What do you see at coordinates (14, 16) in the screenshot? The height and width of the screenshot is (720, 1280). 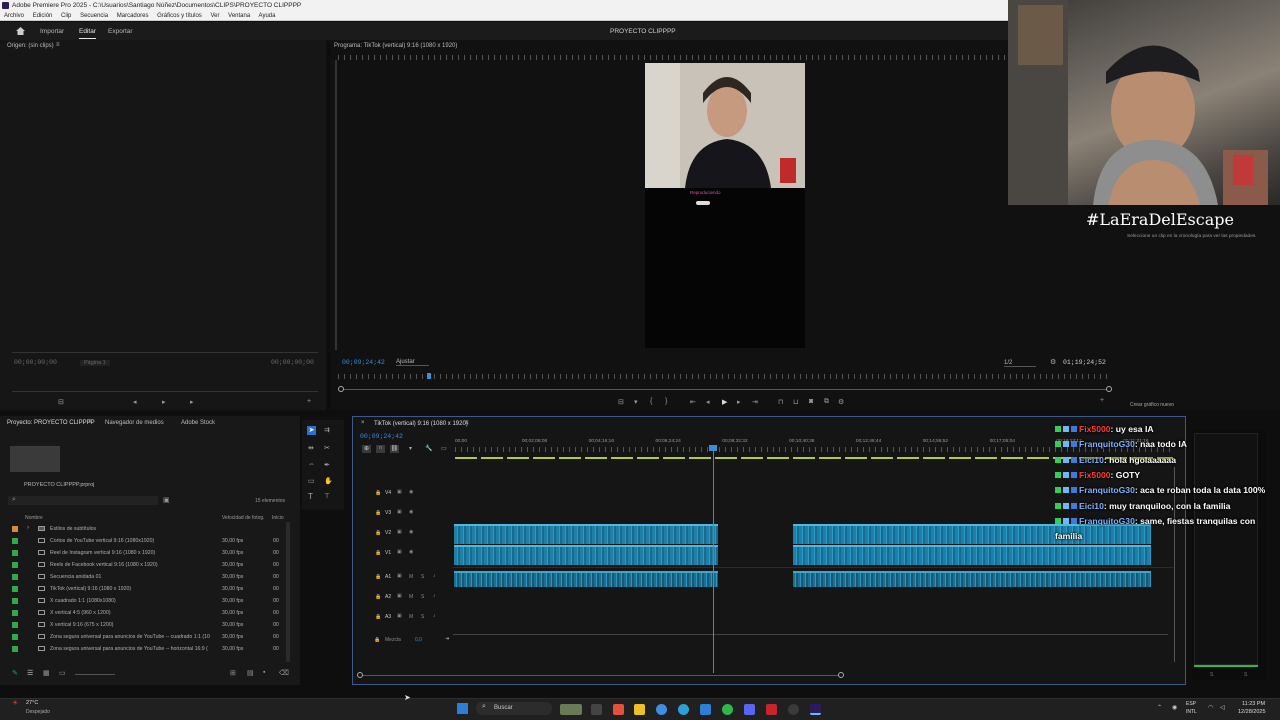 I see `menu-archivo: Archivo` at bounding box center [14, 16].